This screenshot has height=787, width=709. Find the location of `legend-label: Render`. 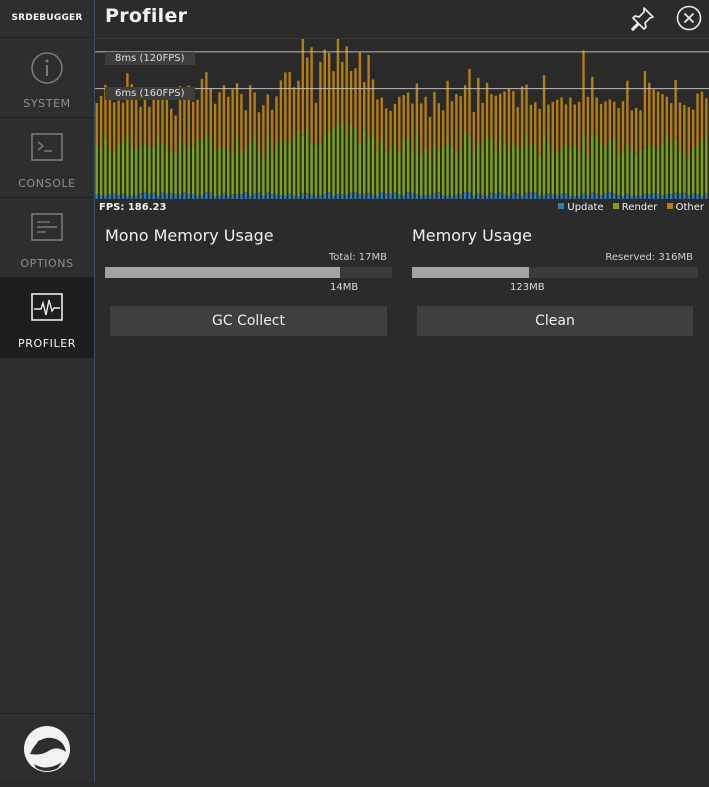

legend-label: Render is located at coordinates (639, 207).